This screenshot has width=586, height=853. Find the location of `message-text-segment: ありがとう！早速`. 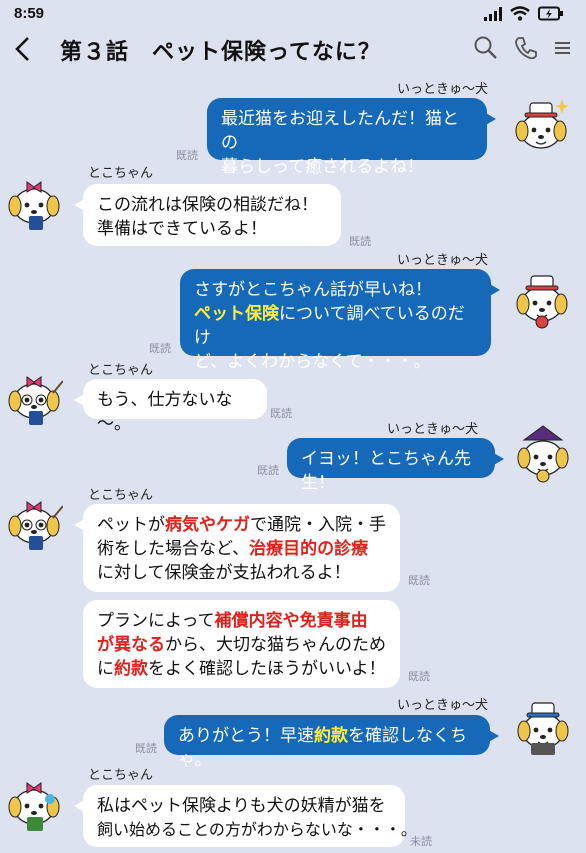

message-text-segment: ありがとう！早速 is located at coordinates (246, 736).